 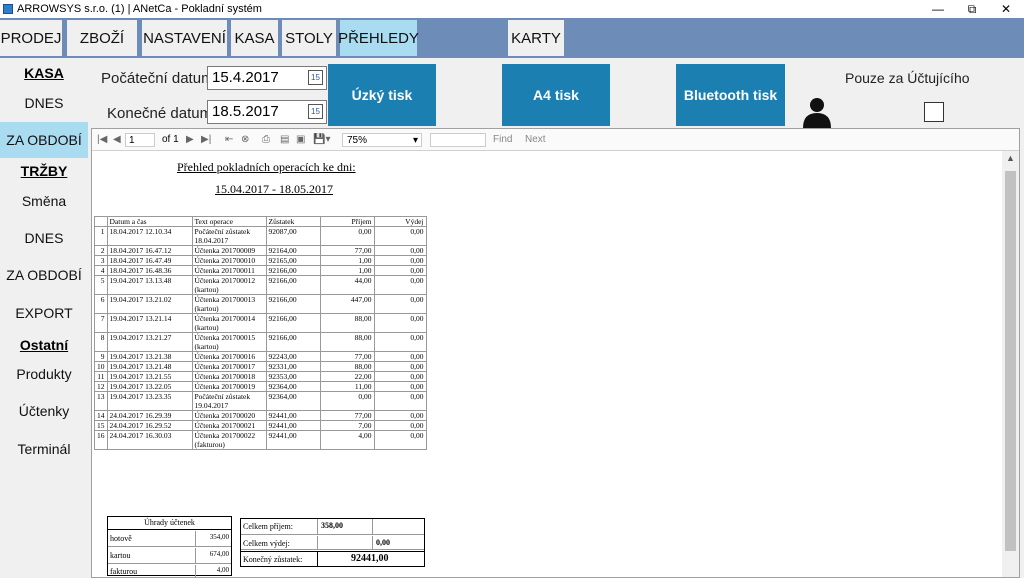 I want to click on minimize-icon: —, so click(x=938, y=9).